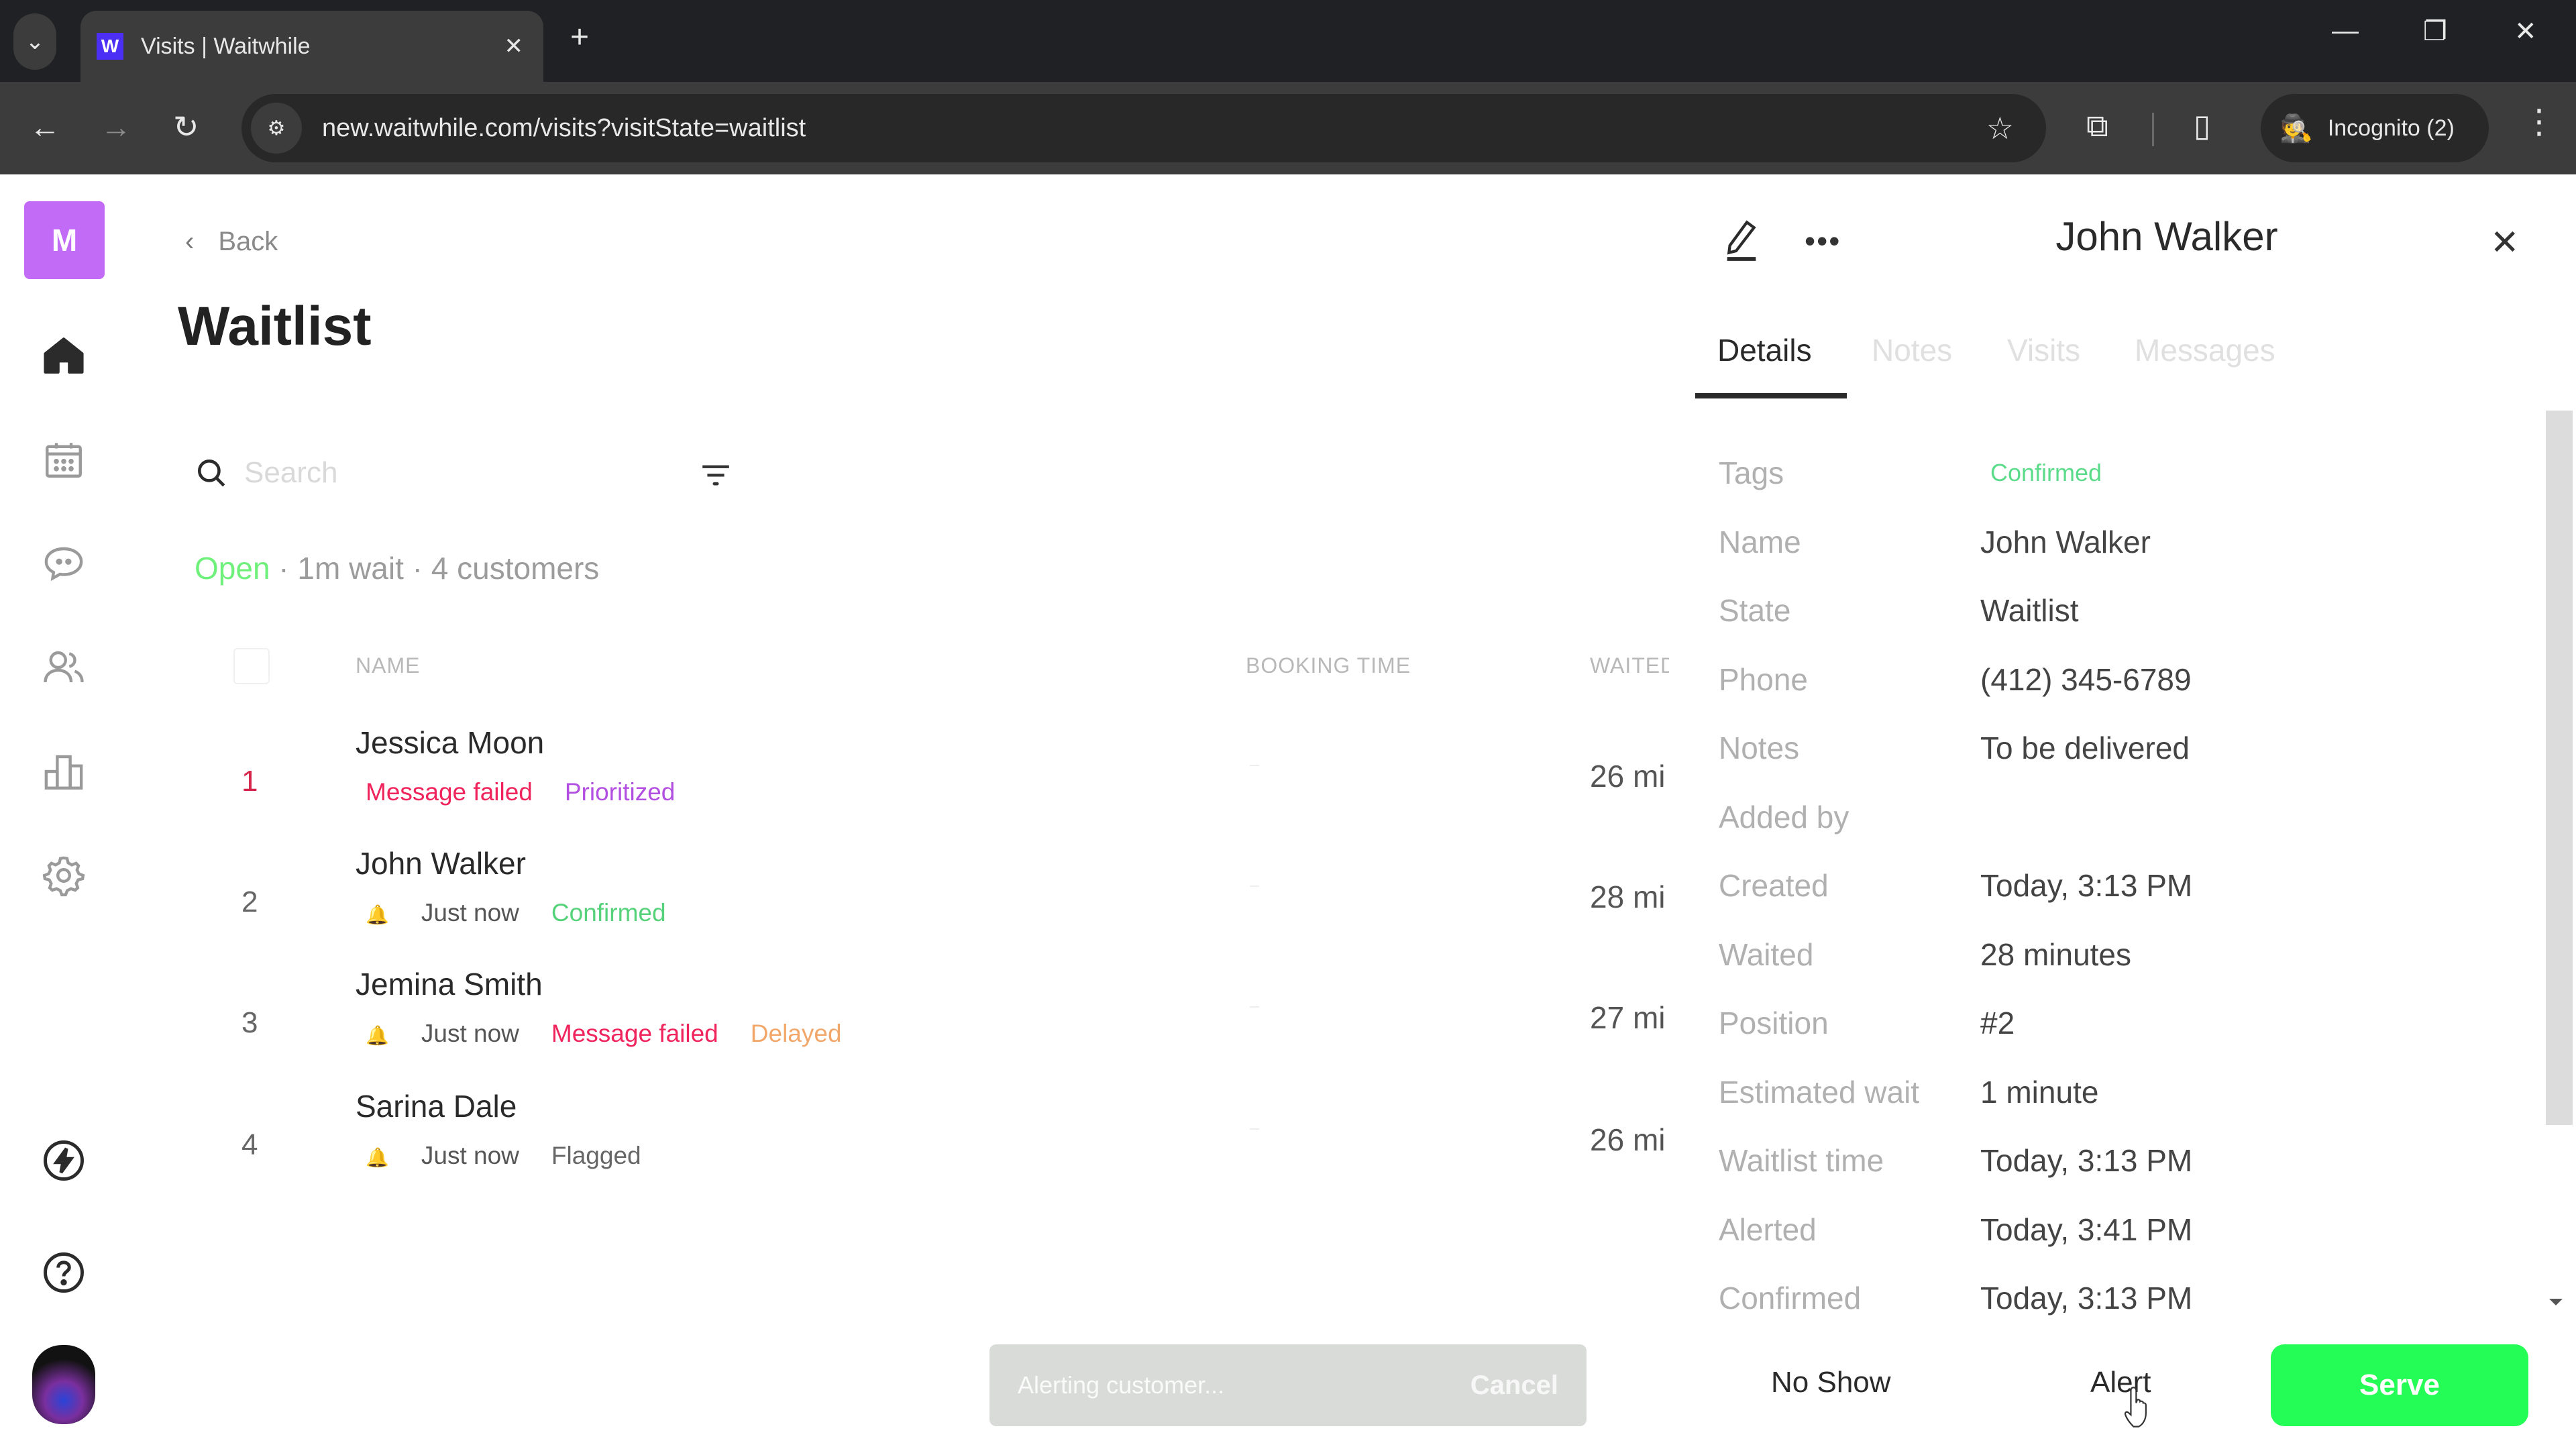  Describe the element at coordinates (579, 37) in the screenshot. I see `new-tab-button: +` at that location.